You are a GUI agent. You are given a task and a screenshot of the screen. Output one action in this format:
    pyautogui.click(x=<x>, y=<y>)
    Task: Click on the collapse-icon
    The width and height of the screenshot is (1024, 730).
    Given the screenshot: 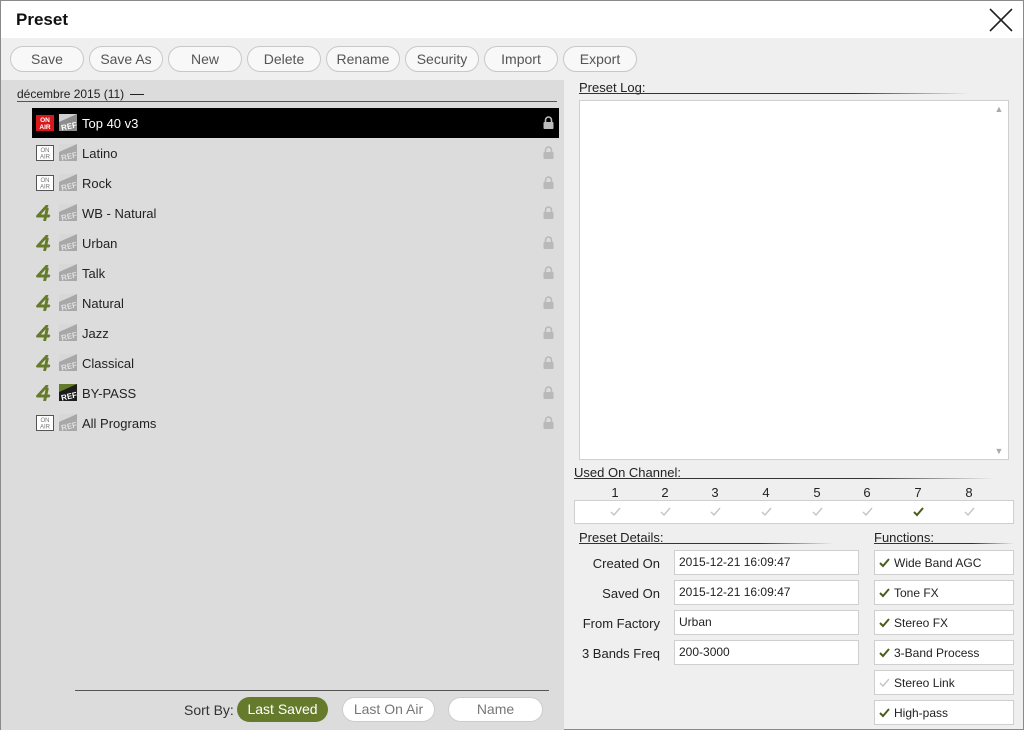 What is the action you would take?
    pyautogui.click(x=137, y=95)
    